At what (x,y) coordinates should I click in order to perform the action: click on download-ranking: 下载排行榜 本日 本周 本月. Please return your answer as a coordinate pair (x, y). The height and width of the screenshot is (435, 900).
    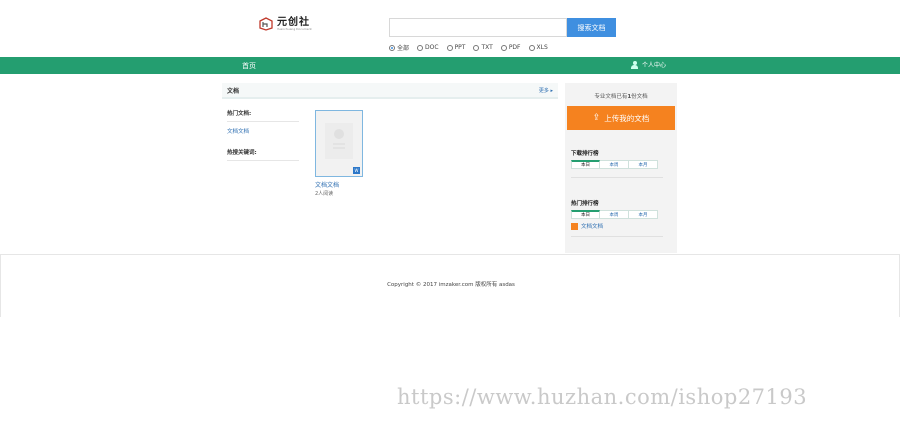
    Looking at the image, I should click on (619, 163).